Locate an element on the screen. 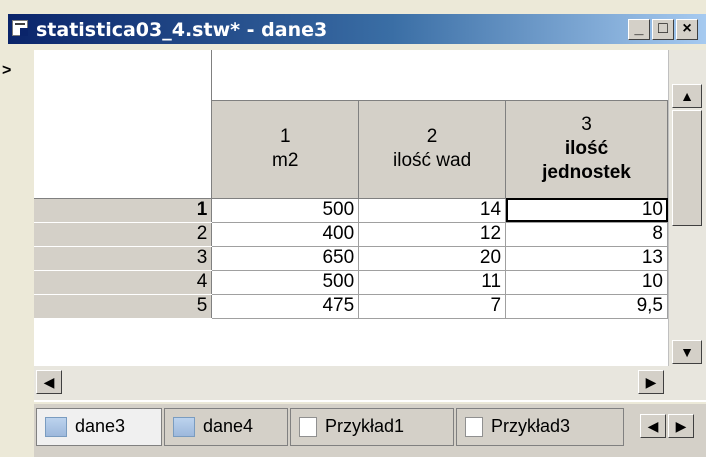  table-cell: 400 is located at coordinates (285, 234).